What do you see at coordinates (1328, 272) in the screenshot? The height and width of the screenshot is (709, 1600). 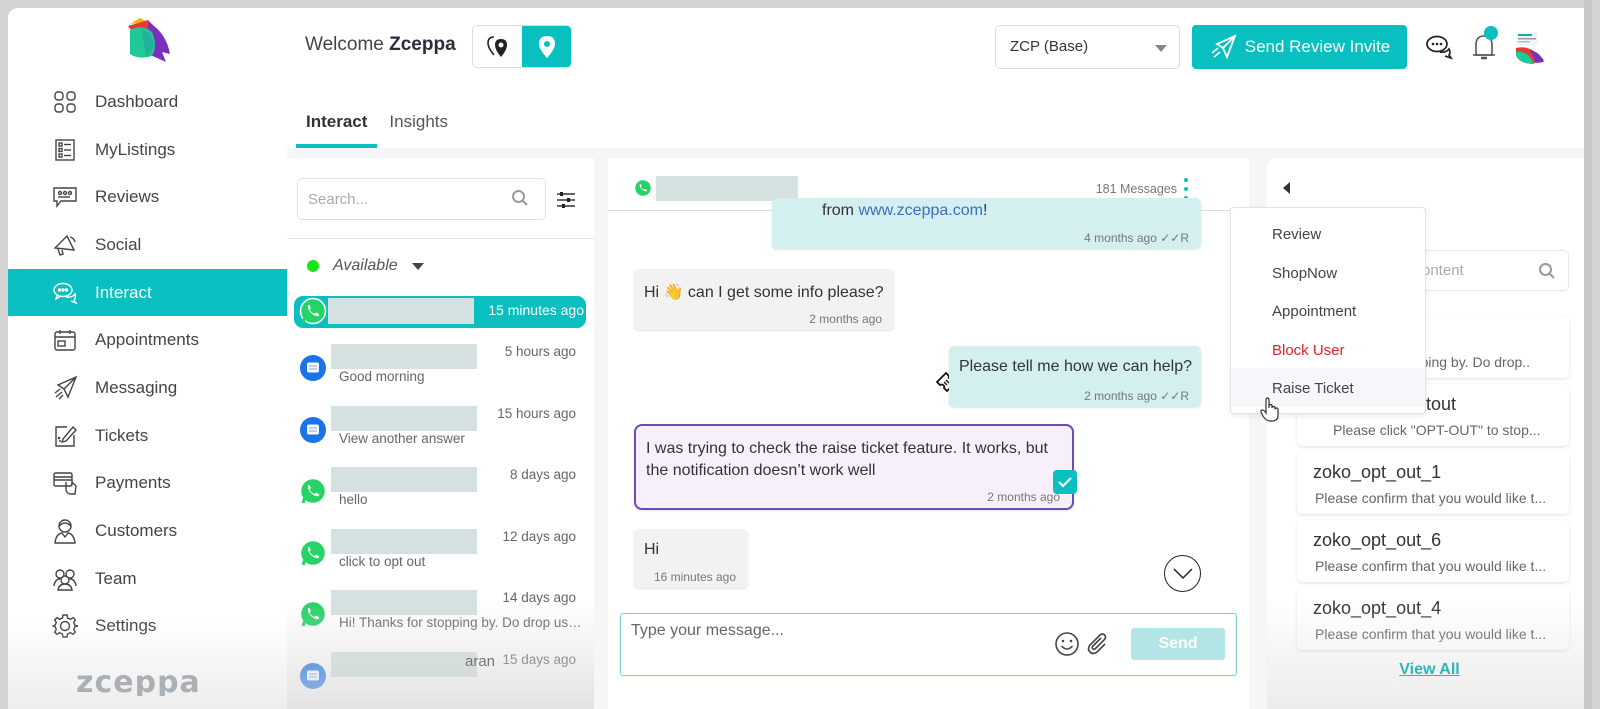 I see `menu-item-shopnow: ShopNow` at bounding box center [1328, 272].